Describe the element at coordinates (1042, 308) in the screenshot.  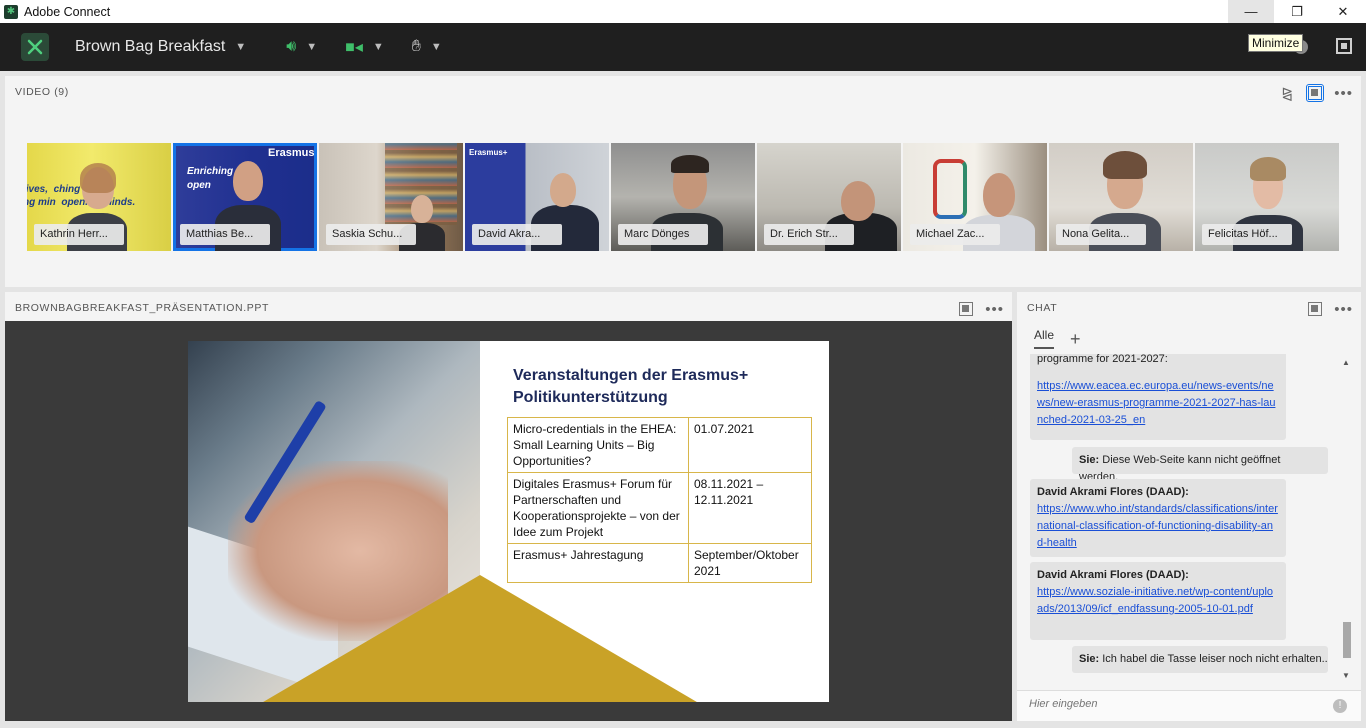
I see `chat-pod-title: CHAT` at that location.